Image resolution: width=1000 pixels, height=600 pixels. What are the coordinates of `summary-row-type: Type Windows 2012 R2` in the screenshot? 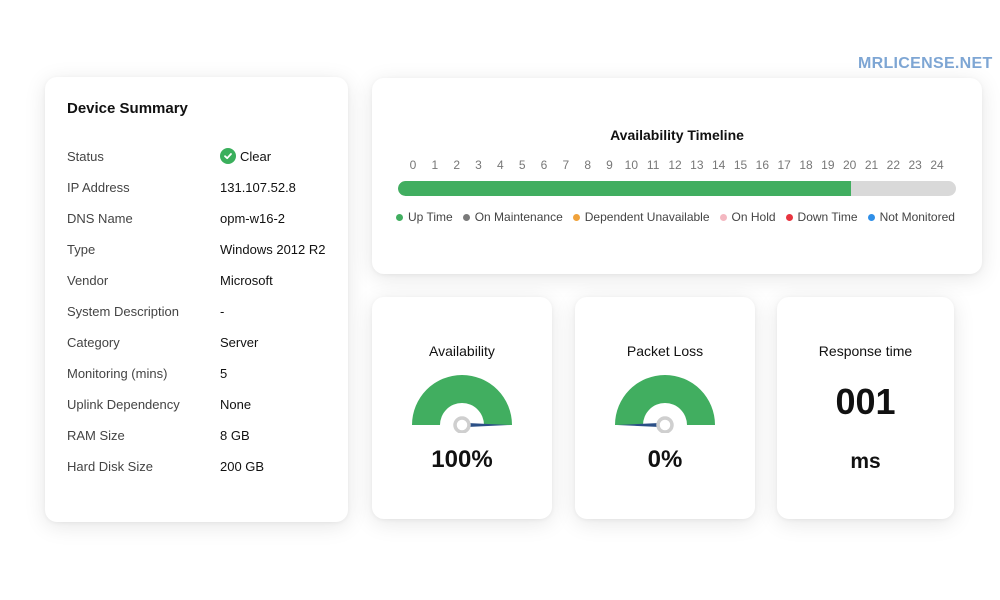 It's located at (202, 257).